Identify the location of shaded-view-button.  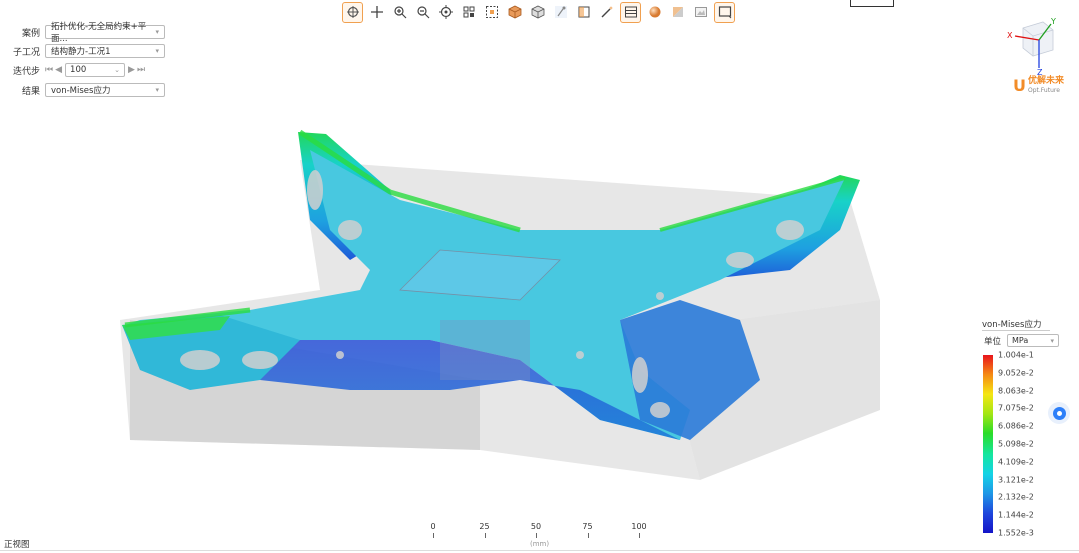
(514, 12).